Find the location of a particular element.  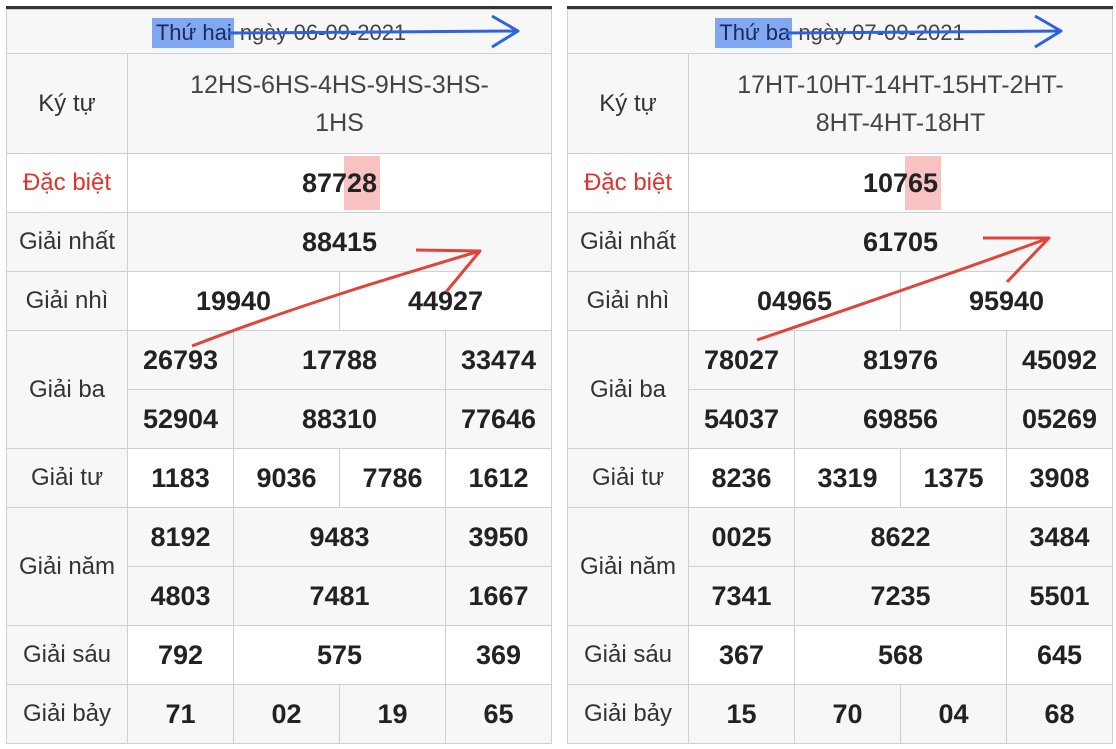

giai-ba-value: 78027 is located at coordinates (741, 360).